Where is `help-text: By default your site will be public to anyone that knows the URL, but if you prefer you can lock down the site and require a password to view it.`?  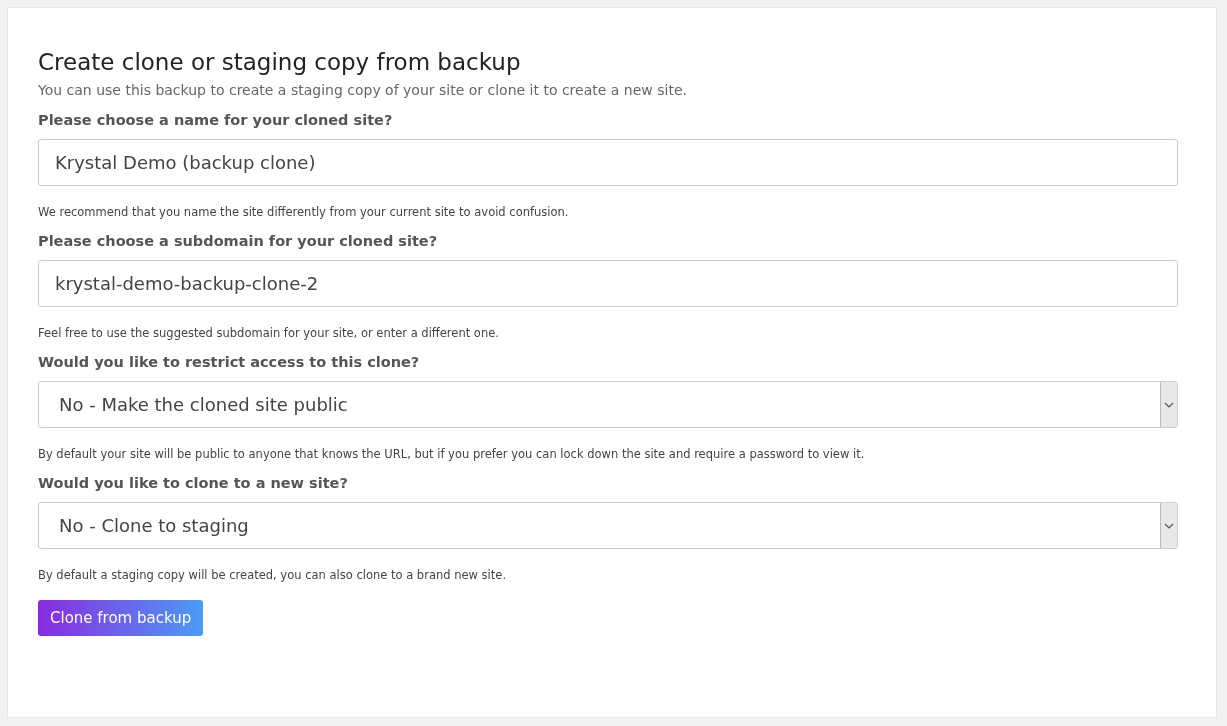
help-text: By default your site will be public to anyone that knows the URL, but if you prefer you can lock down the site and require a password to view it. is located at coordinates (452, 454).